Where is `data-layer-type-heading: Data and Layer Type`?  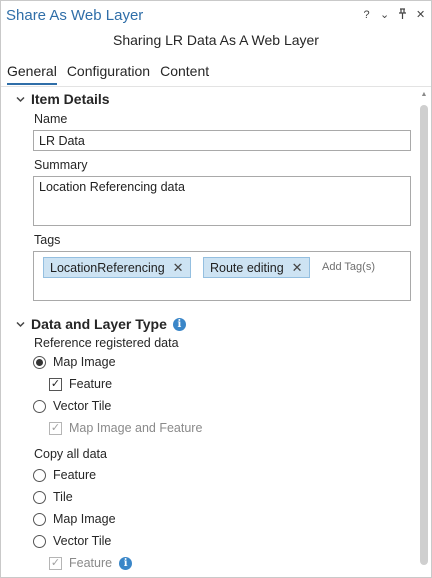 data-layer-type-heading: Data and Layer Type is located at coordinates (99, 324).